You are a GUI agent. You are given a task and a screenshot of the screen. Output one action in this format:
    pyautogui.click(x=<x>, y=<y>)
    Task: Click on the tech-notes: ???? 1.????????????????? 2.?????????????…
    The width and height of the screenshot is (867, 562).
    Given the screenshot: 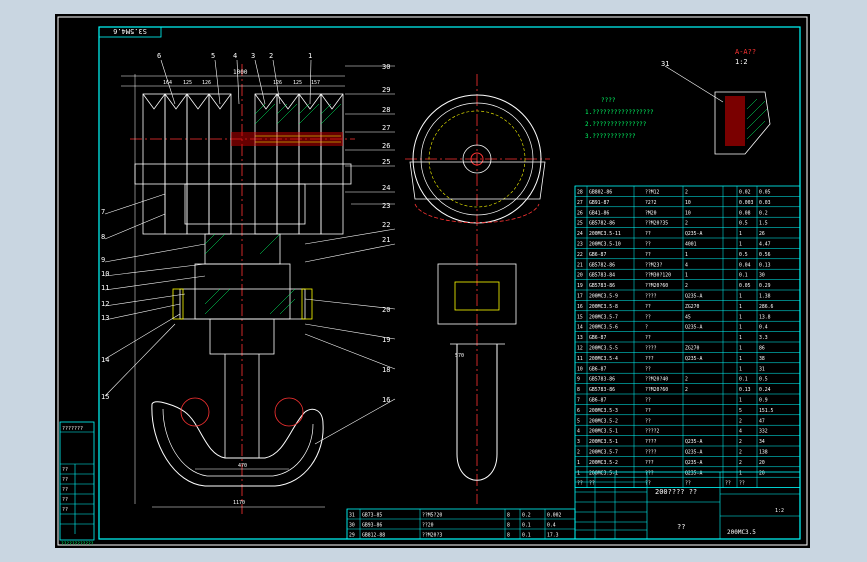 What is the action you would take?
    pyautogui.click(x=619, y=118)
    